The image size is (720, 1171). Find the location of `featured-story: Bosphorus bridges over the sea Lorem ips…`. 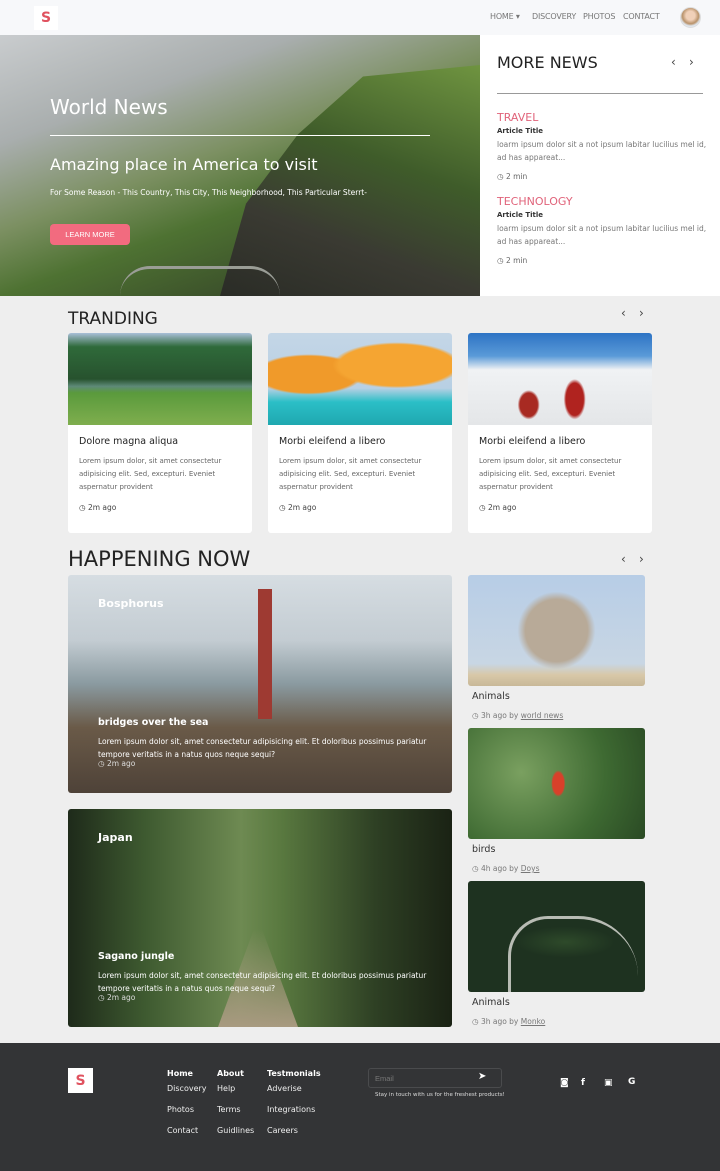

featured-story: Bosphorus bridges over the sea Lorem ips… is located at coordinates (260, 684).